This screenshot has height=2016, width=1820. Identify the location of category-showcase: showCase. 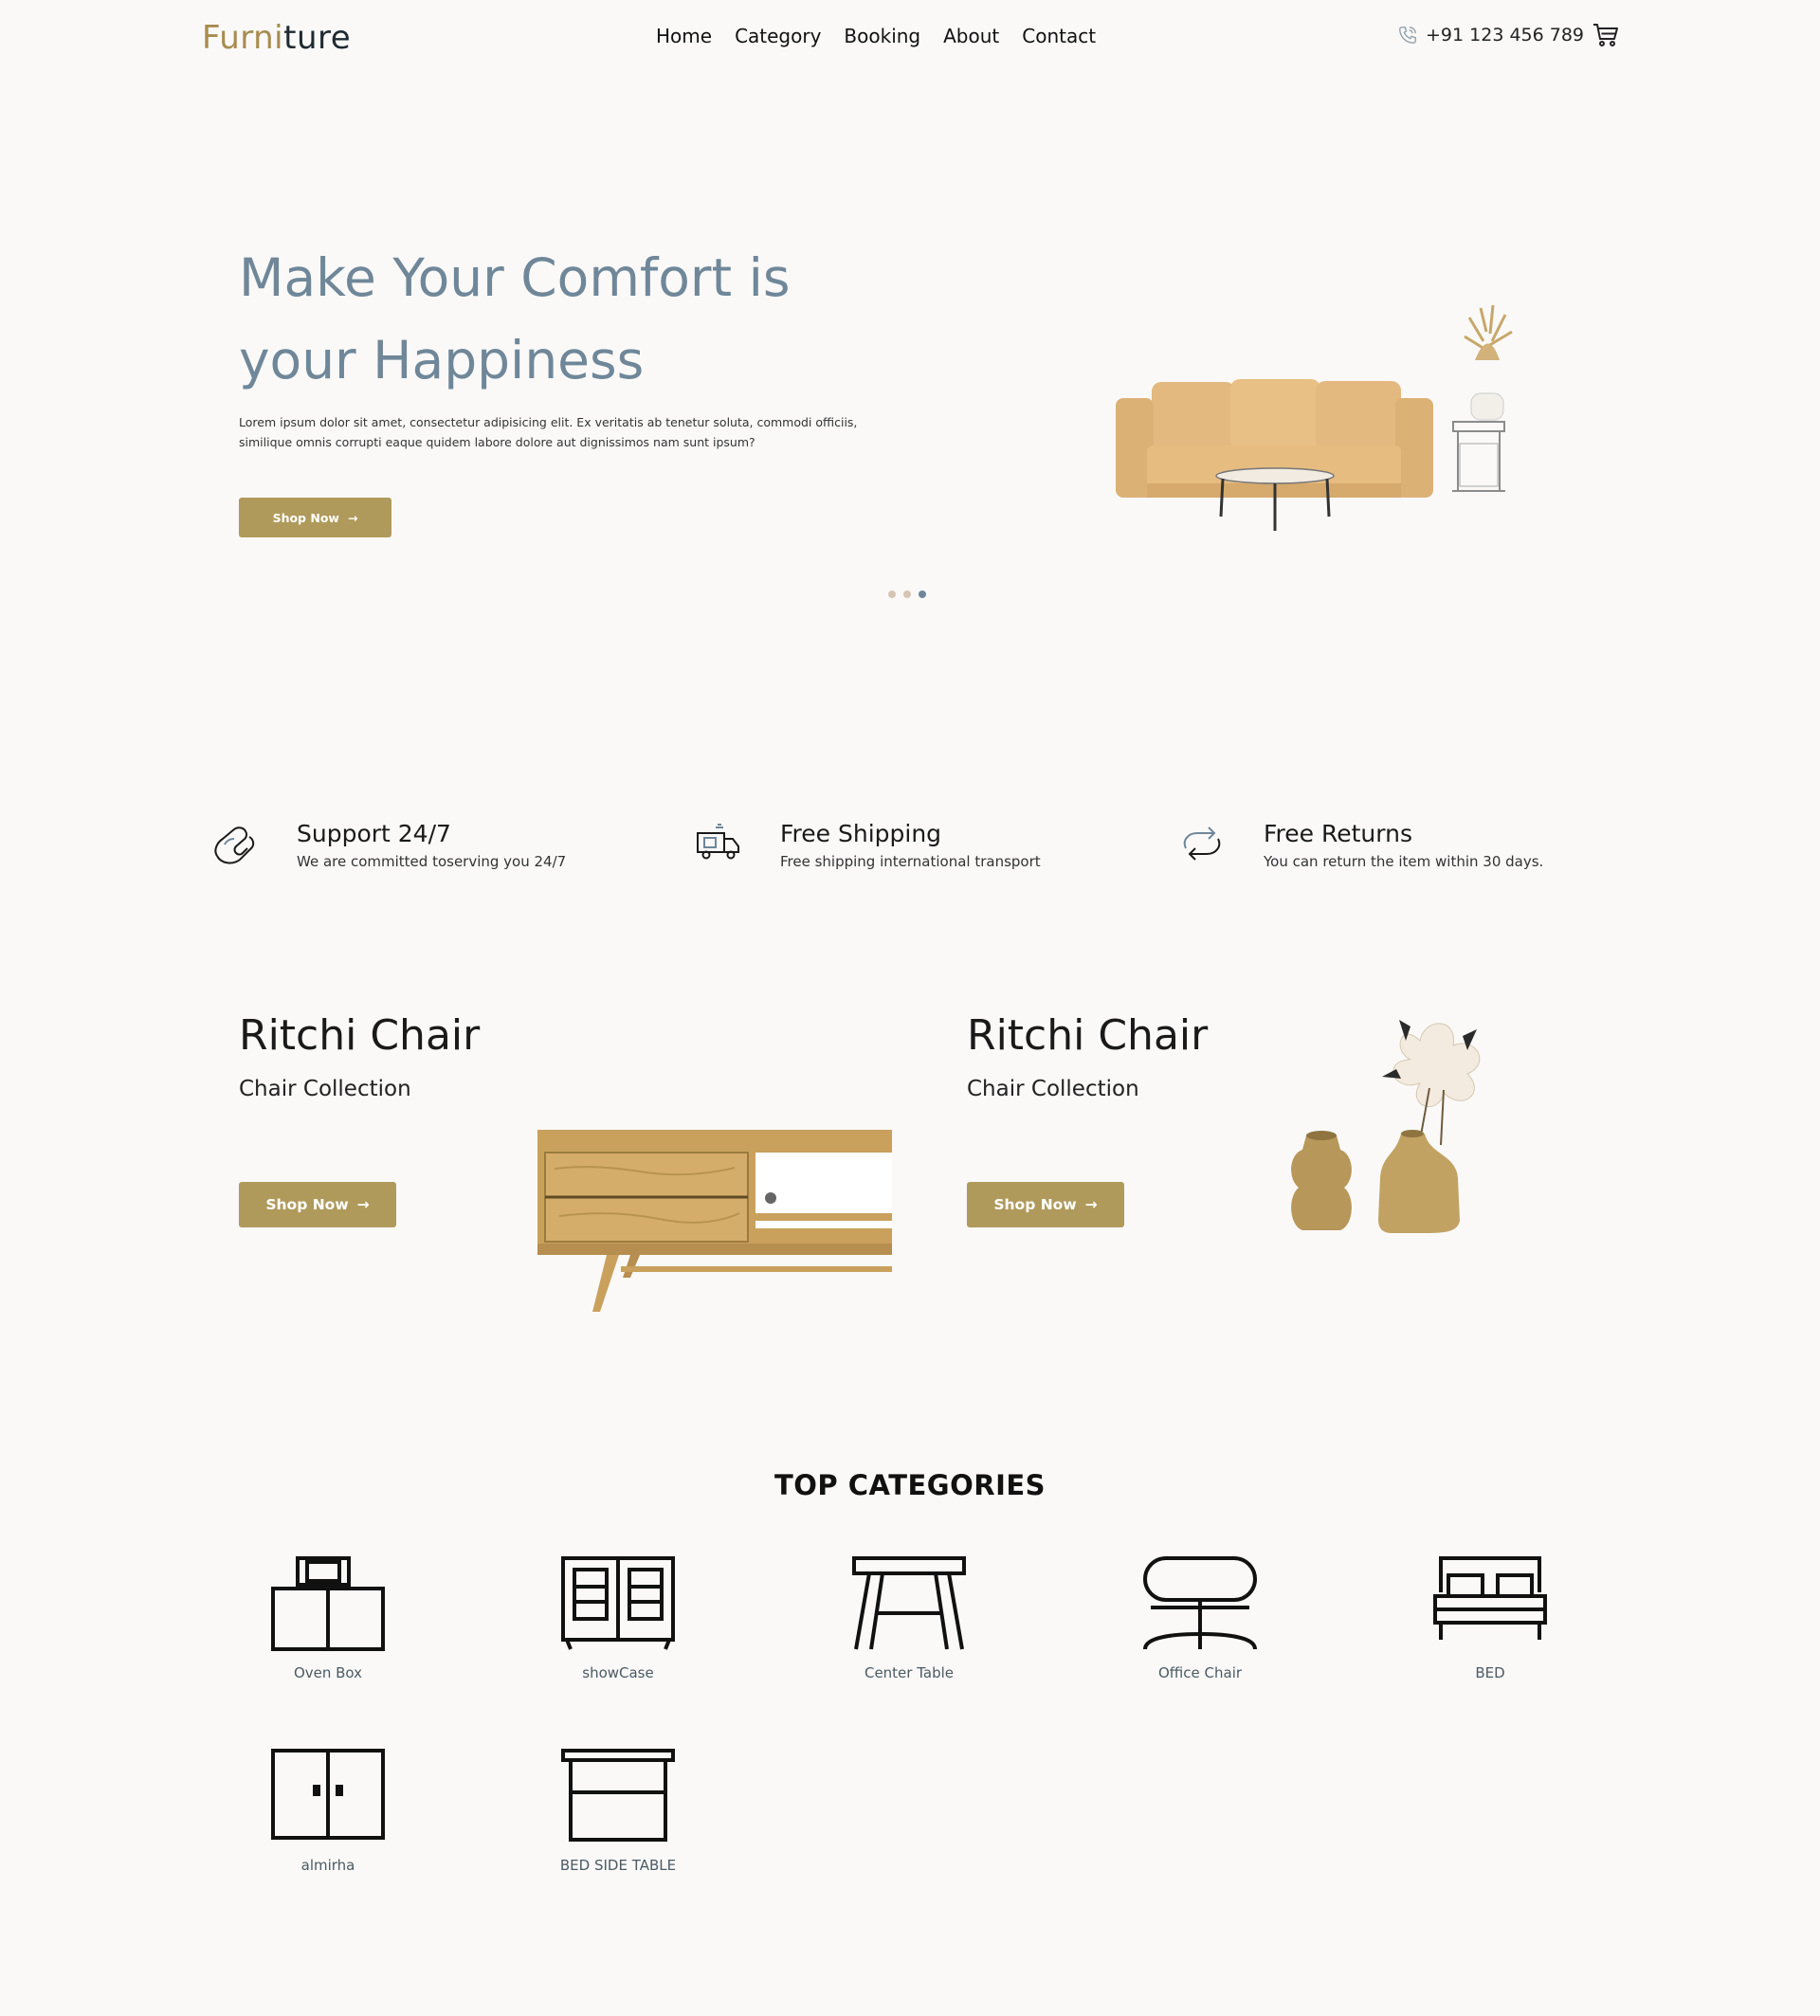
(618, 1617).